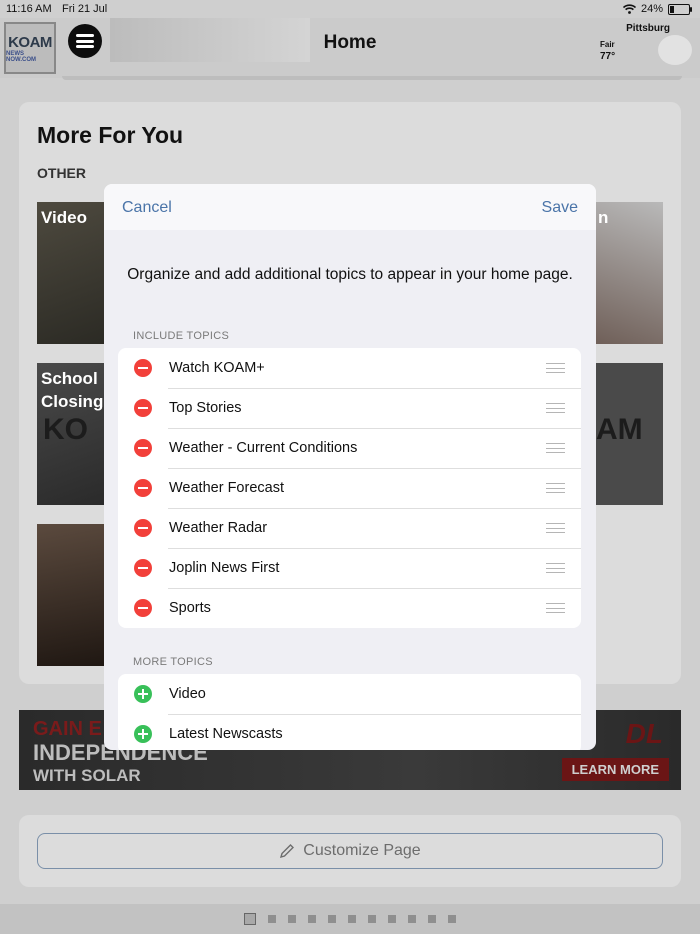 This screenshot has width=700, height=934. I want to click on tile-crowd-image, so click(72, 595).